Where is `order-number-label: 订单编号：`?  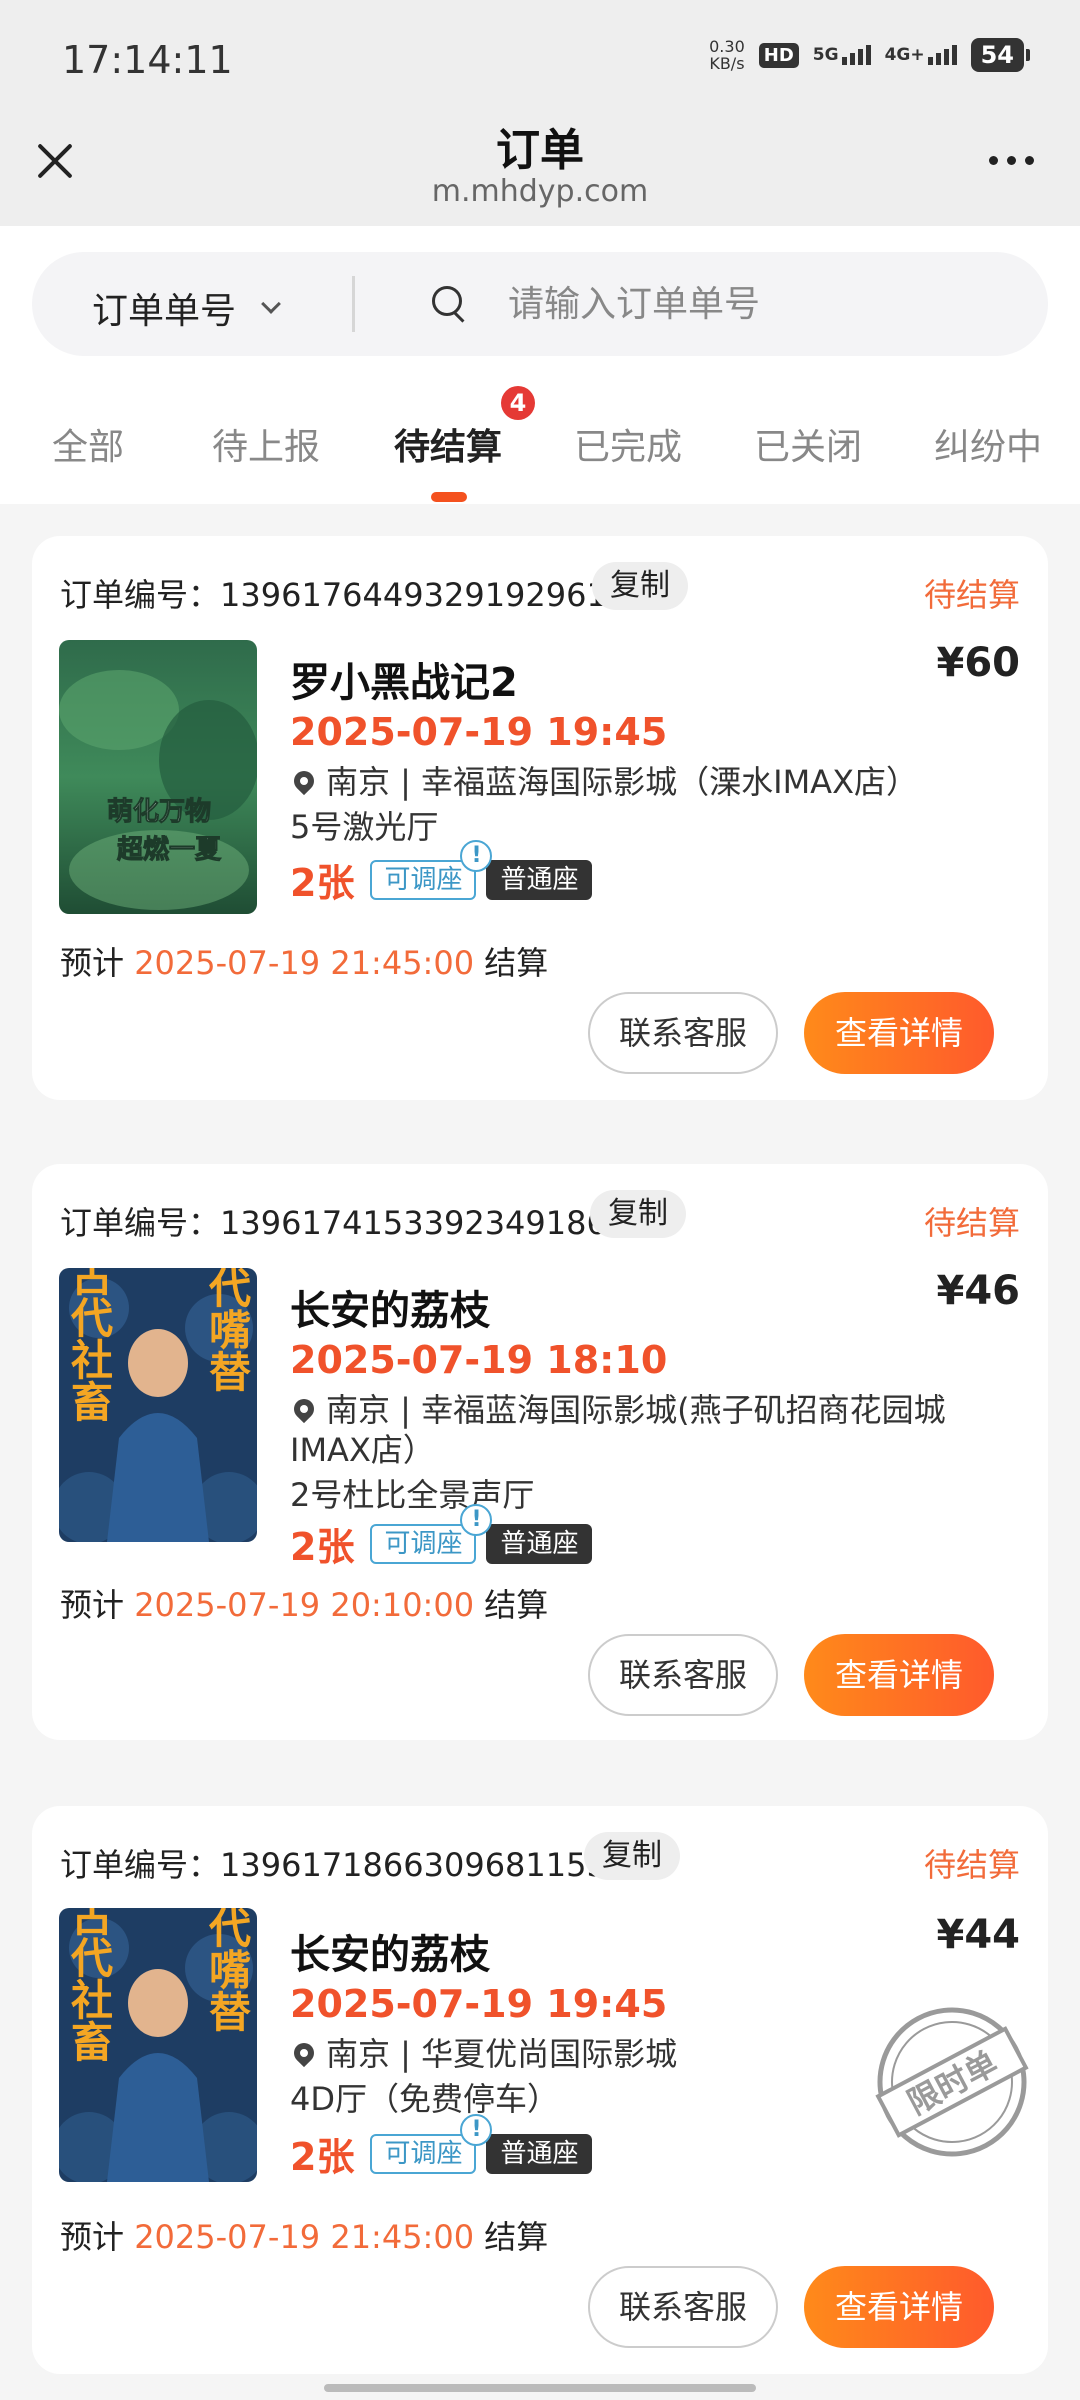
order-number-label: 订单编号： is located at coordinates (140, 595).